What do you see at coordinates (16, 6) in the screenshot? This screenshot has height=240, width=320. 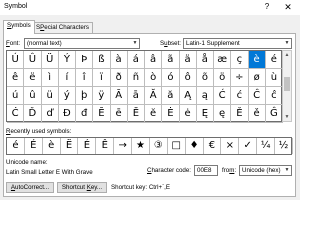 I see `window-title: Symbol` at bounding box center [16, 6].